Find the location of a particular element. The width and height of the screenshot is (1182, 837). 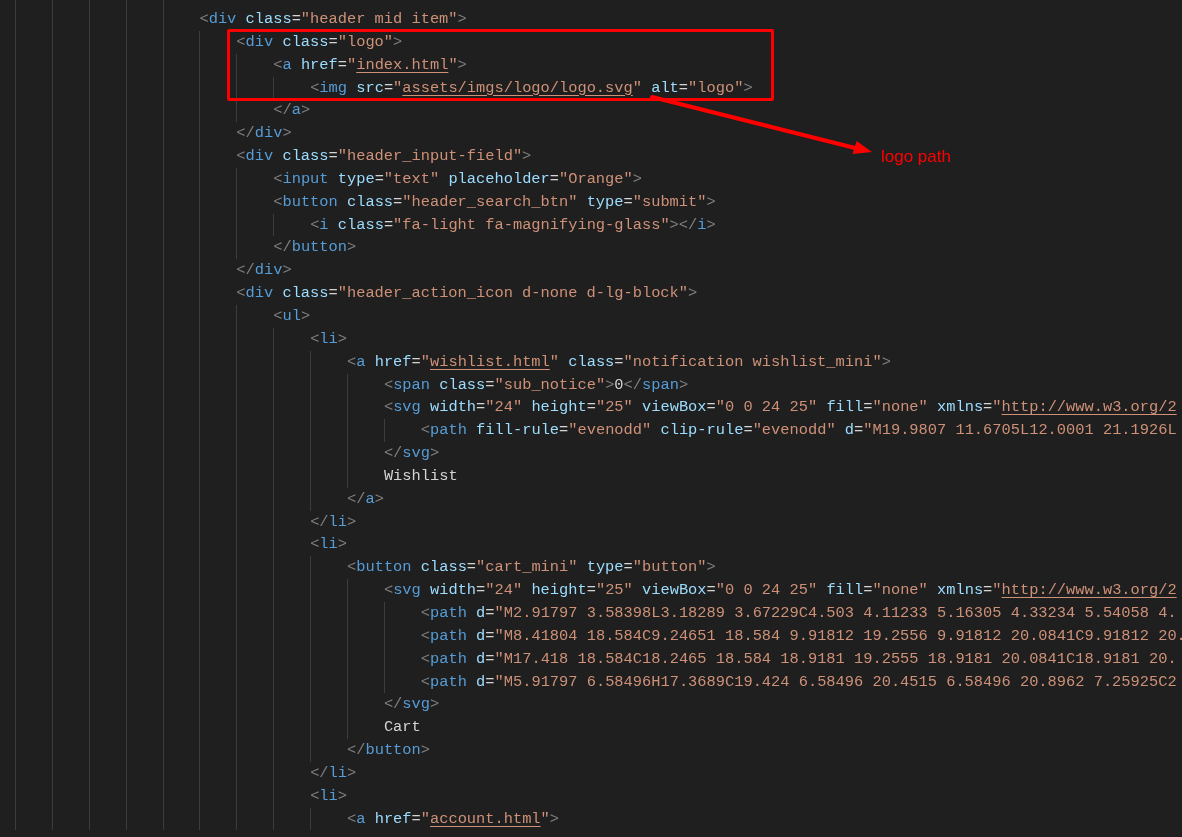

code-line: <path d="M17.418 18.584C18.2465 18.584 18.9181 19.2555 18.9181 20.0841C18.9181 20. is located at coordinates (798, 659).